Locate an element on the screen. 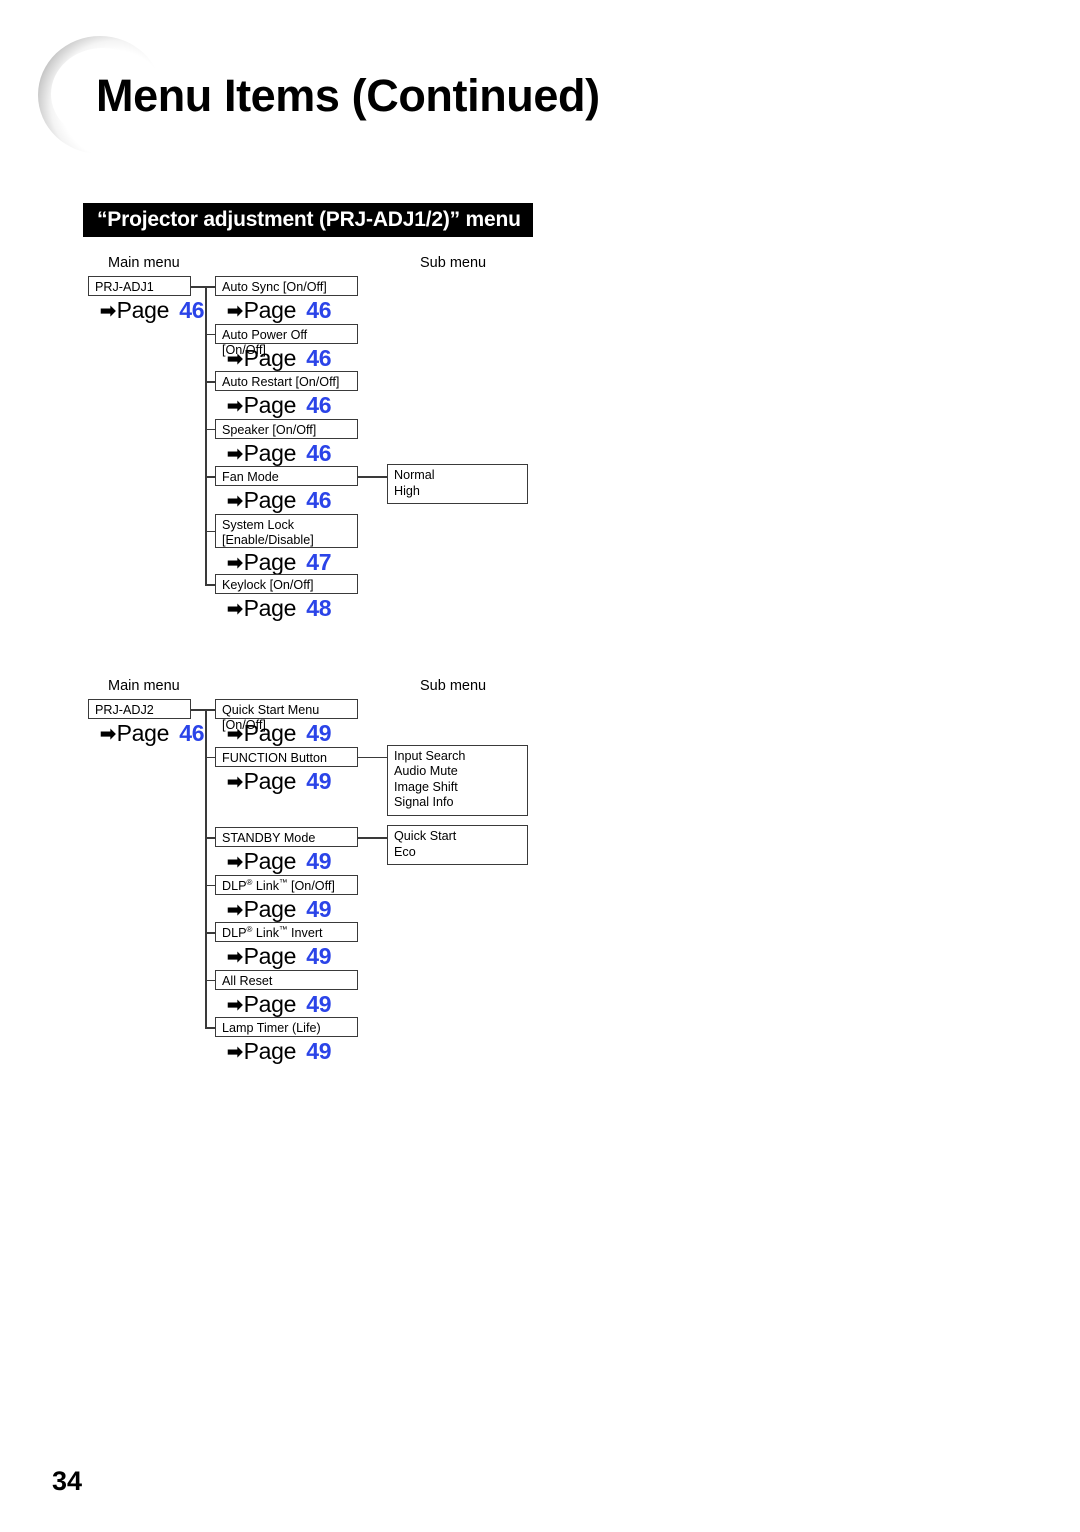  sub-menu-node: FUNCTION Button is located at coordinates (286, 756).